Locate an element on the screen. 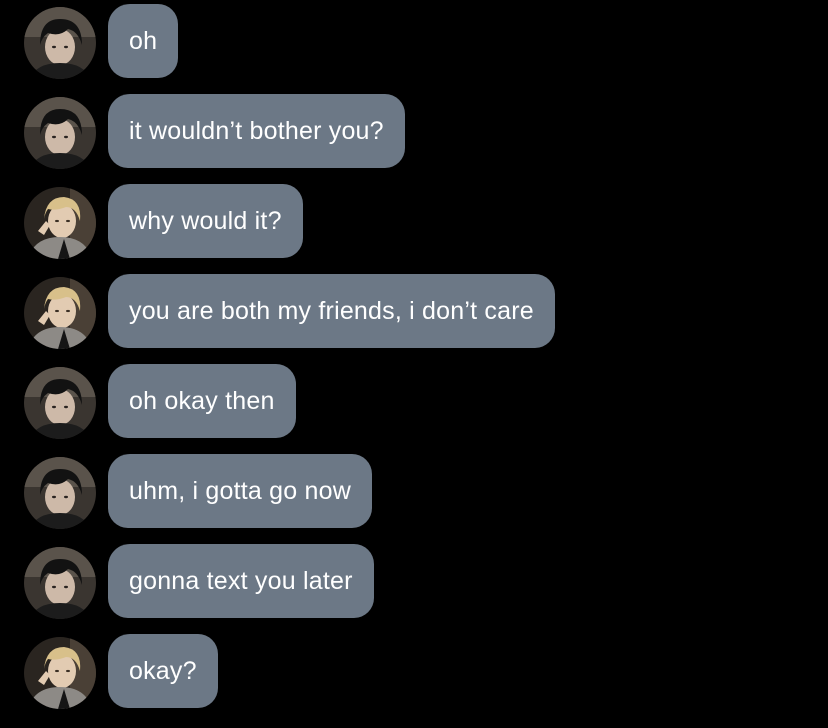  message-bubble: oh okay then is located at coordinates (202, 401).